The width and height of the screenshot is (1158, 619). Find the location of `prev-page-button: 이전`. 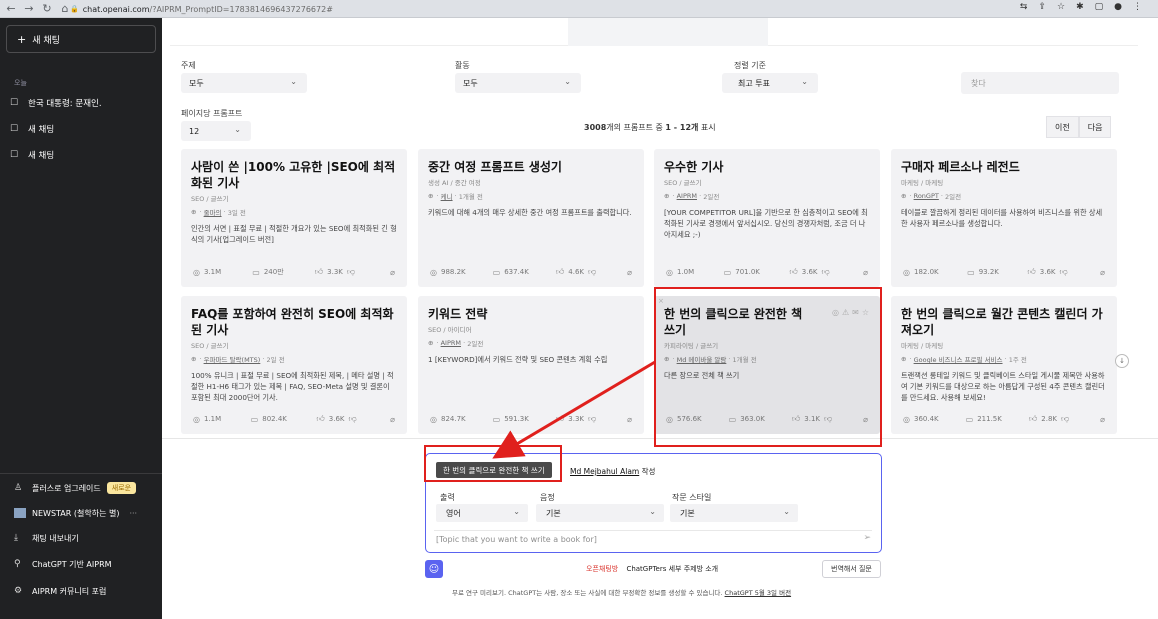

prev-page-button: 이전 is located at coordinates (1062, 127).